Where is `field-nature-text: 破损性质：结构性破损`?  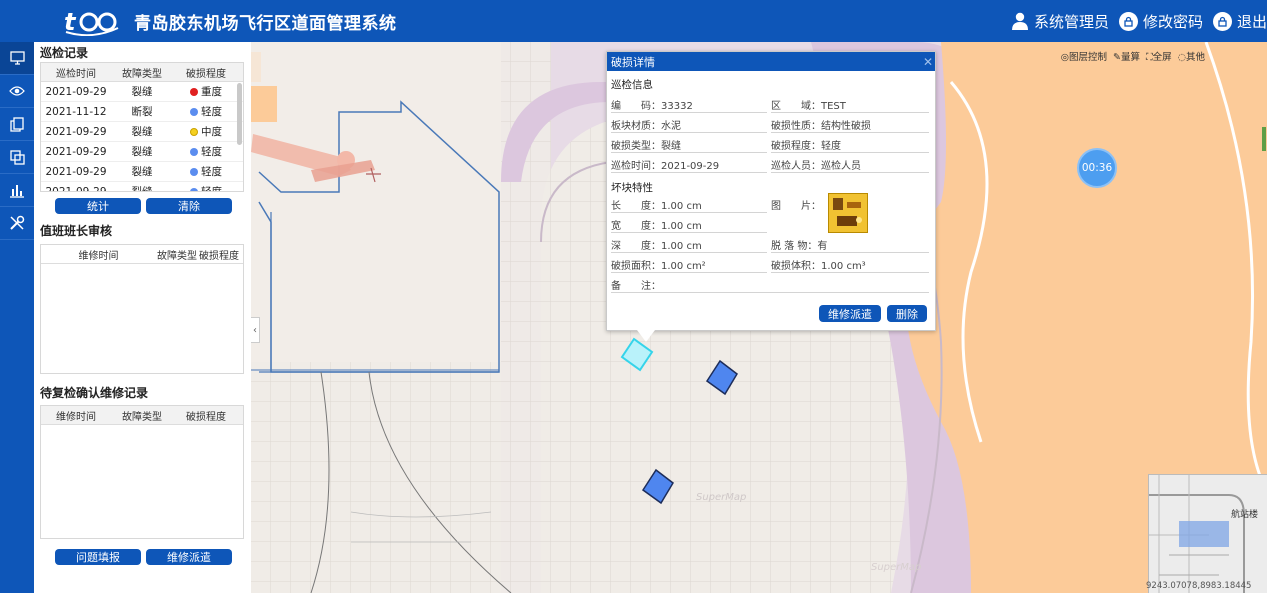 field-nature-text: 破损性质：结构性破损 is located at coordinates (821, 126).